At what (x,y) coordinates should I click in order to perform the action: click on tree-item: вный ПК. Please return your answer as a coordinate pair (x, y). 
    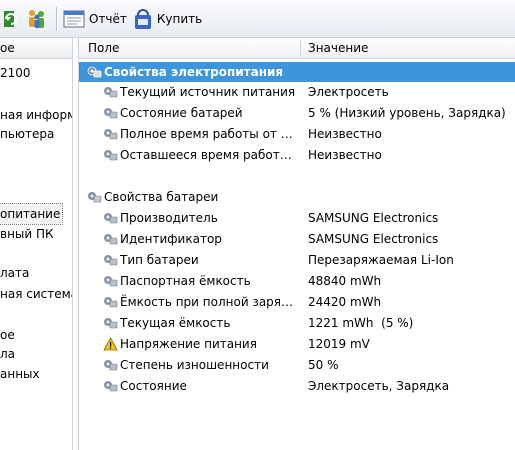
    Looking at the image, I should click on (27, 234).